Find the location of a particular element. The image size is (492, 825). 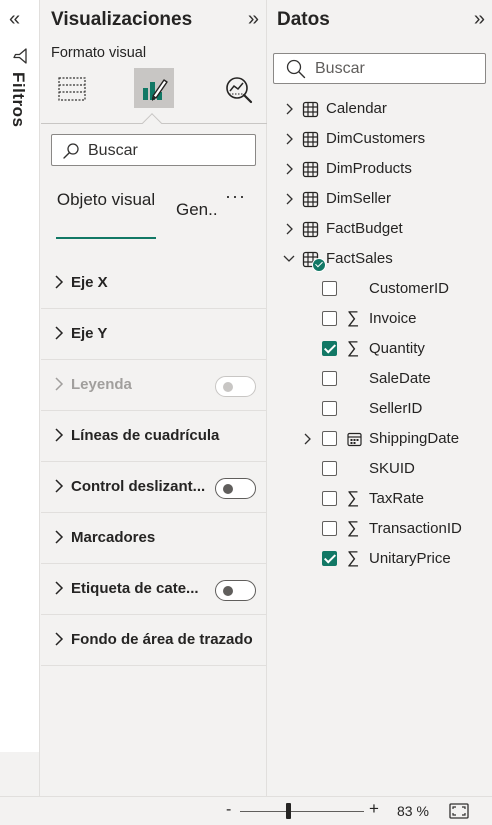

format-visual-icon is located at coordinates (154, 88).